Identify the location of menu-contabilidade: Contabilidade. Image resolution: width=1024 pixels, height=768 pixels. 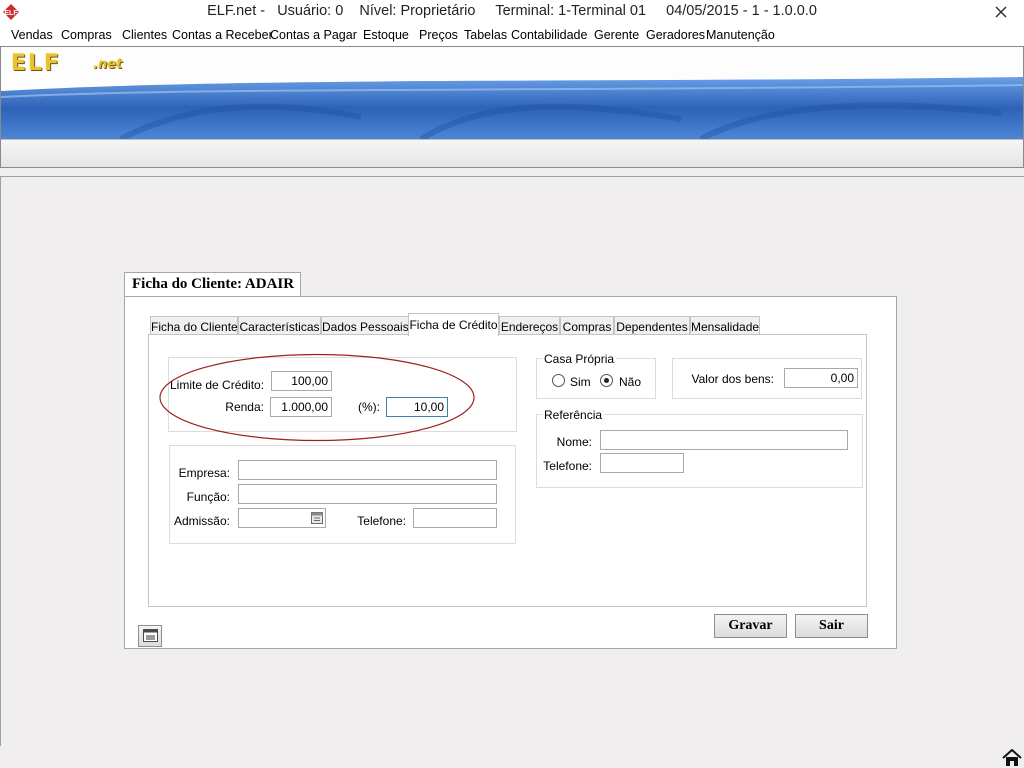
(549, 35).